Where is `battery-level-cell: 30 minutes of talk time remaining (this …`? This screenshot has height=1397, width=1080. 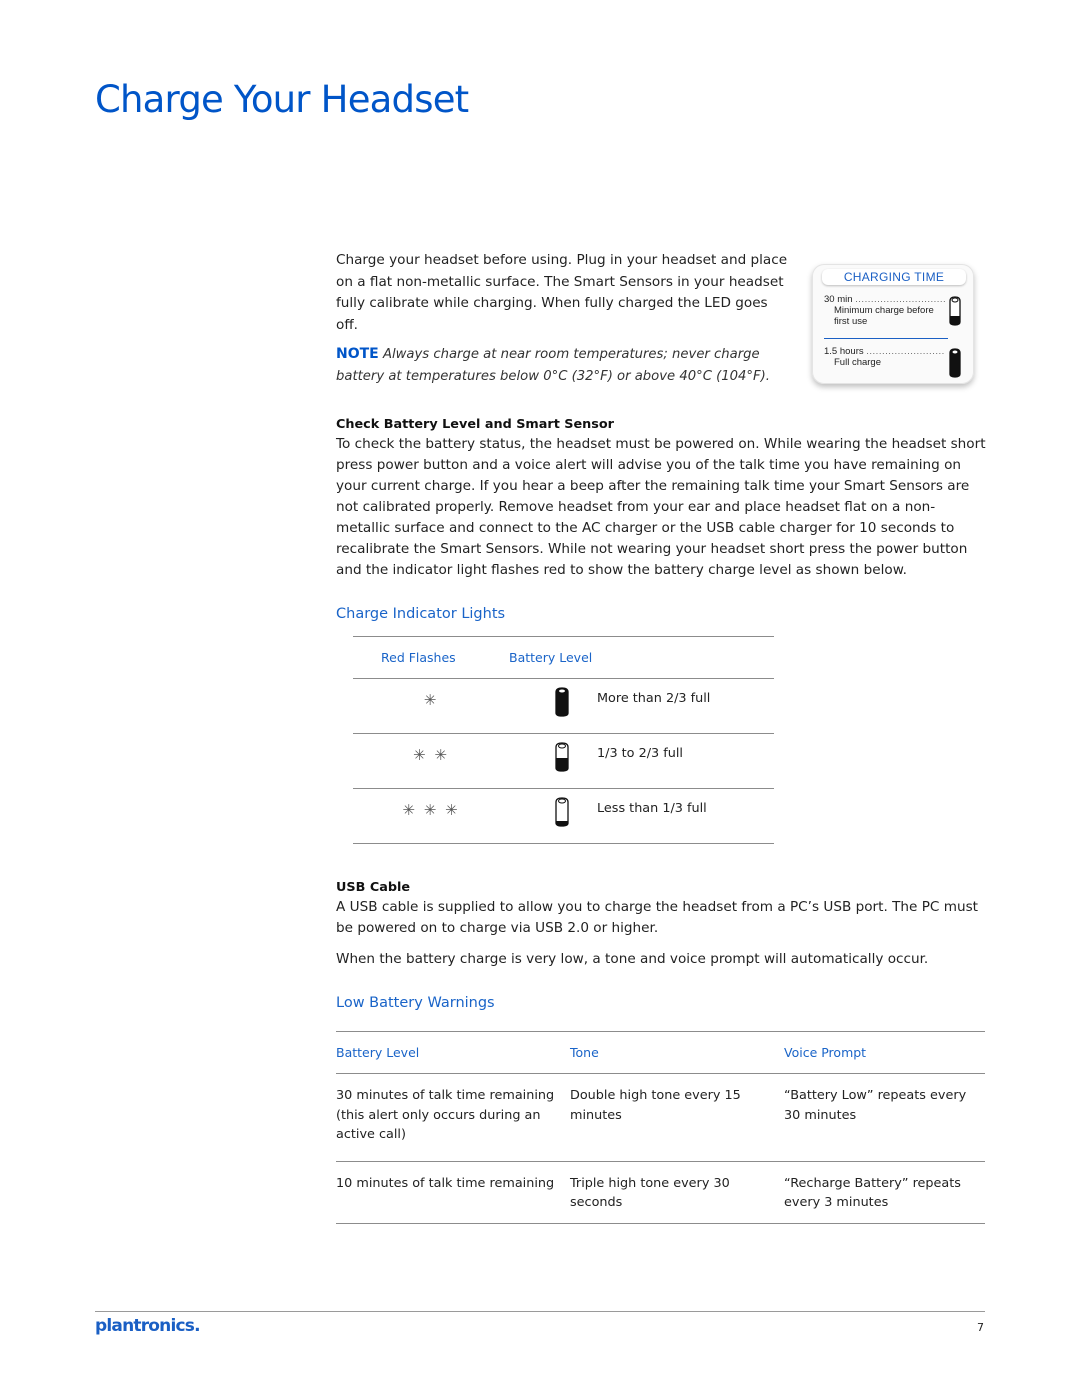 battery-level-cell: 30 minutes of talk time remaining (this … is located at coordinates (445, 1115).